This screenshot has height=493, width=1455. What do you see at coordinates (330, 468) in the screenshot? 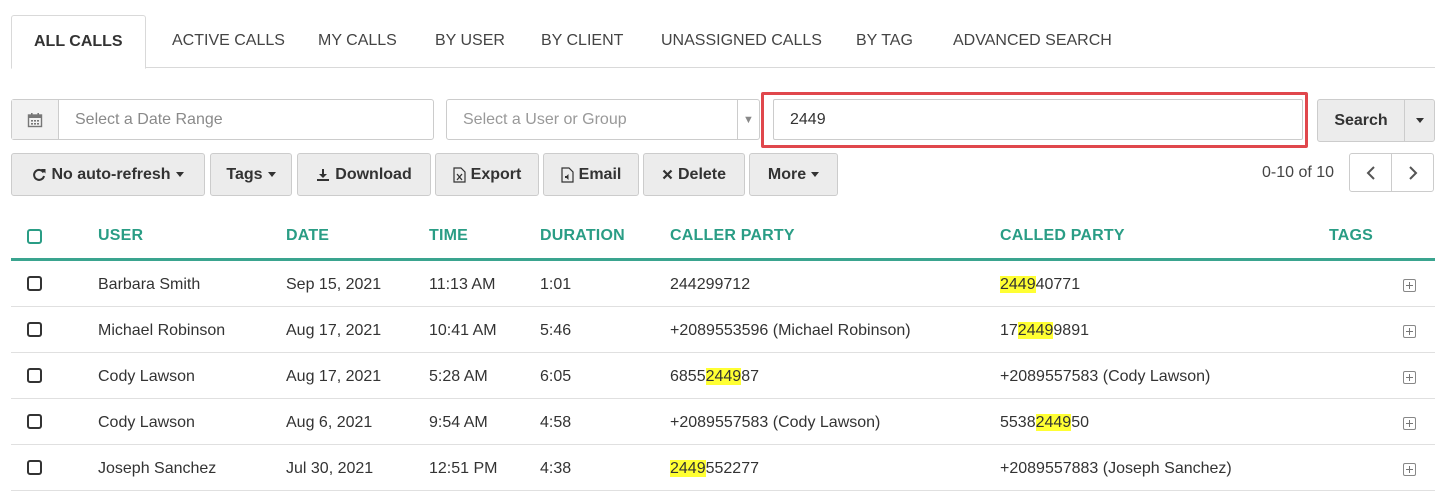
I see `cell-date: Jul 30, 2021` at bounding box center [330, 468].